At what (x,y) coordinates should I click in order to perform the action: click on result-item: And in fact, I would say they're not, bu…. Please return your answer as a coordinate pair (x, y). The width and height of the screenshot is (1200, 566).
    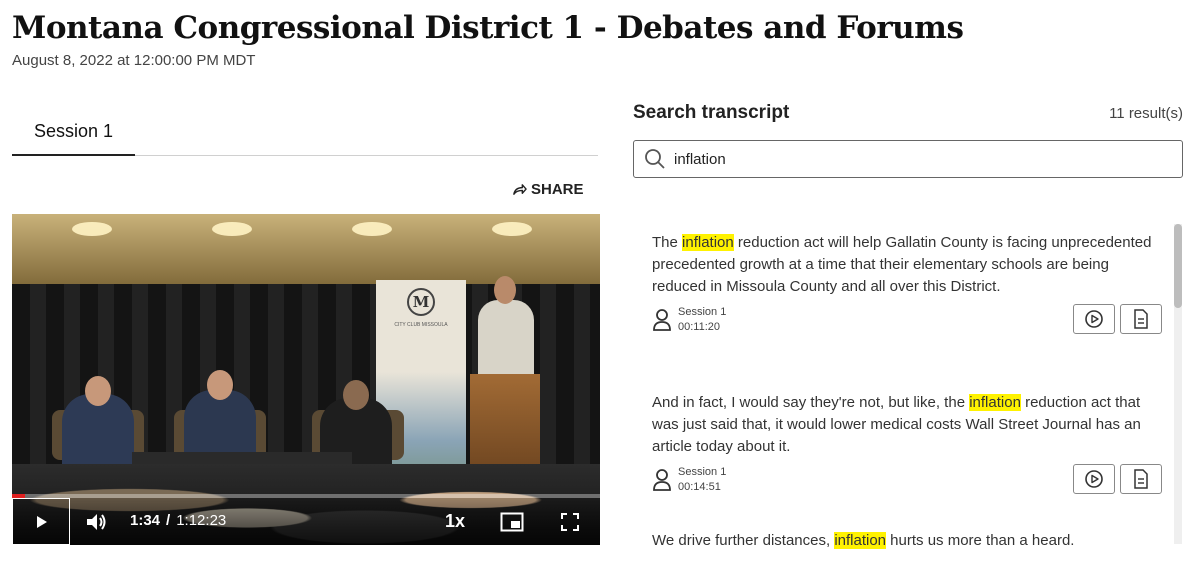
    Looking at the image, I should click on (907, 444).